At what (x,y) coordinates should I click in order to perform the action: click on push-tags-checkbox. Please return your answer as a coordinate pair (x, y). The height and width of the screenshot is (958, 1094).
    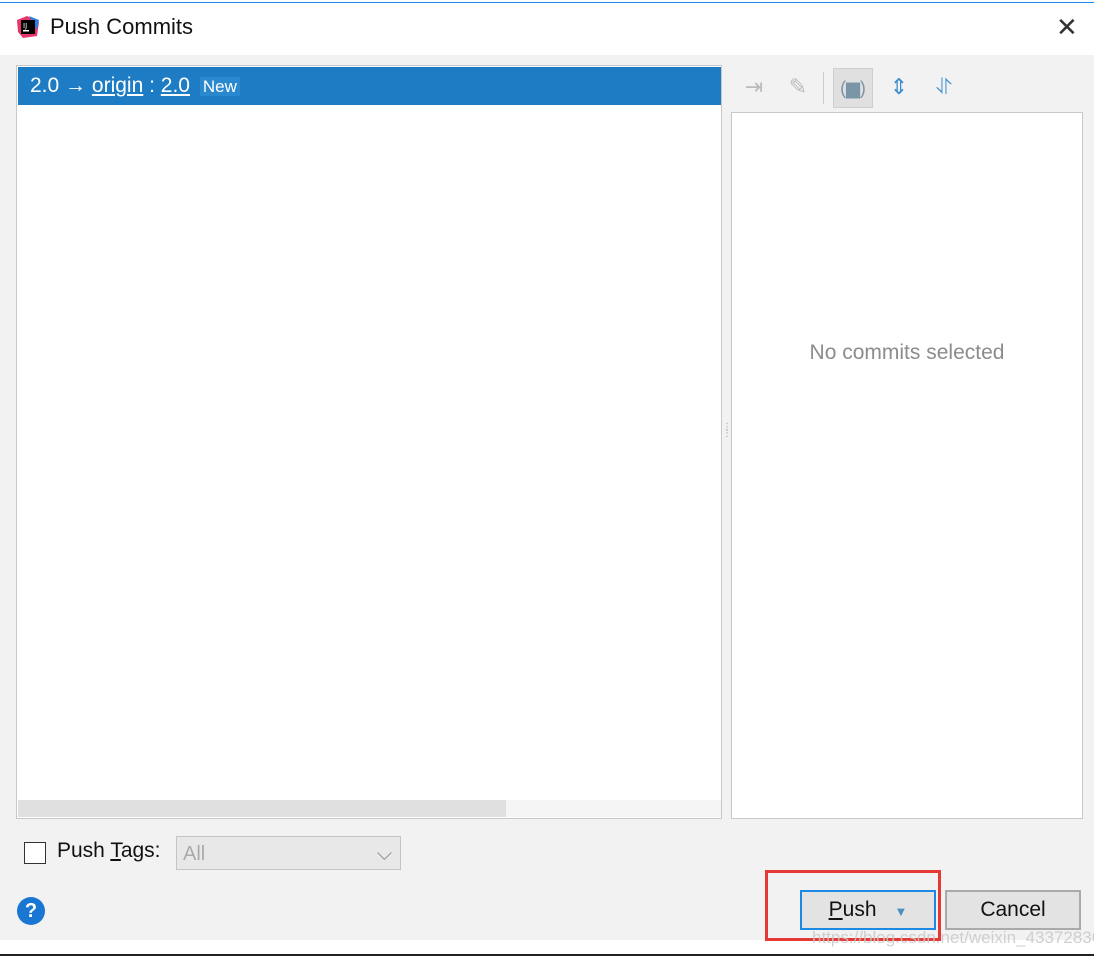
    Looking at the image, I should click on (35, 853).